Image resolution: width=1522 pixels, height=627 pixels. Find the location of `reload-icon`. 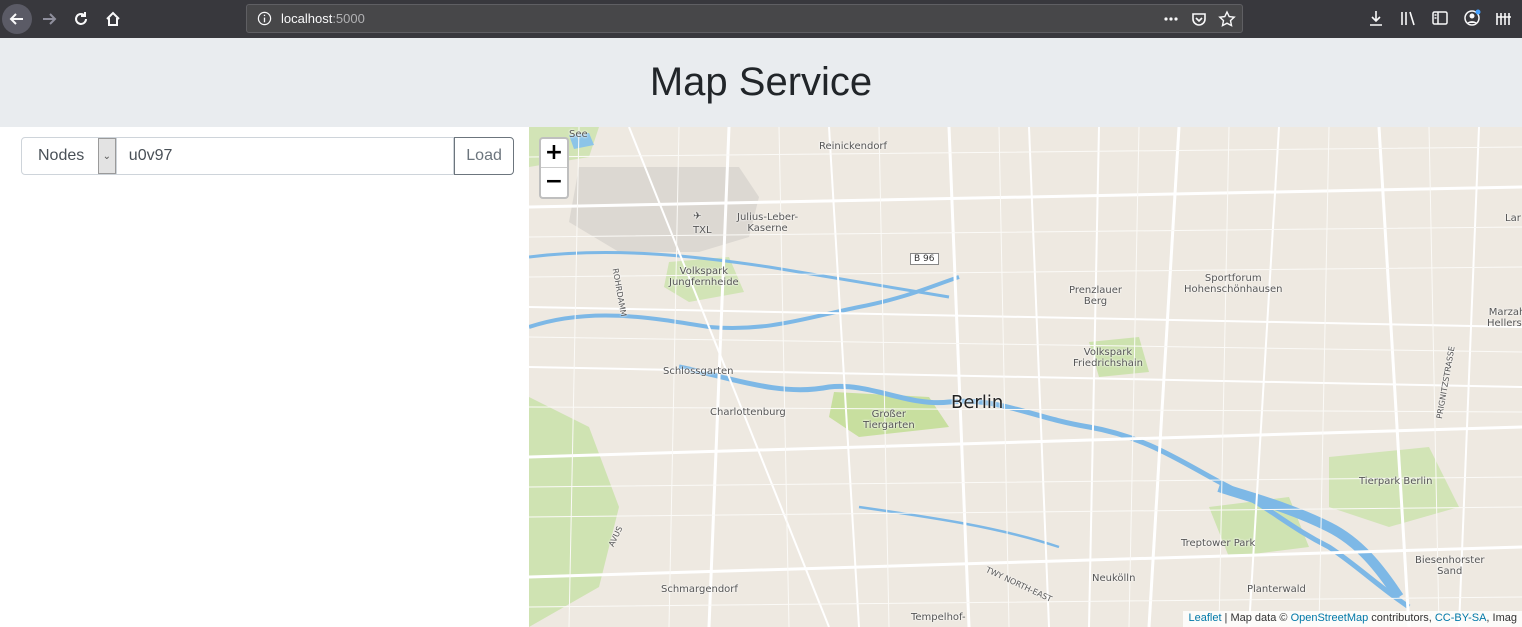

reload-icon is located at coordinates (81, 19).